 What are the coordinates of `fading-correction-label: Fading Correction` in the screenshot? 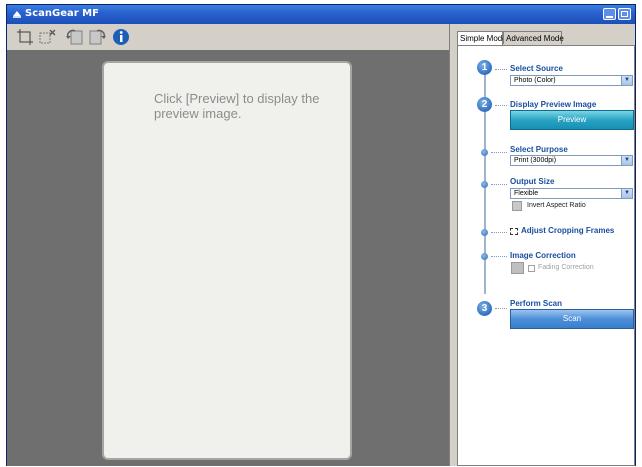 It's located at (566, 267).